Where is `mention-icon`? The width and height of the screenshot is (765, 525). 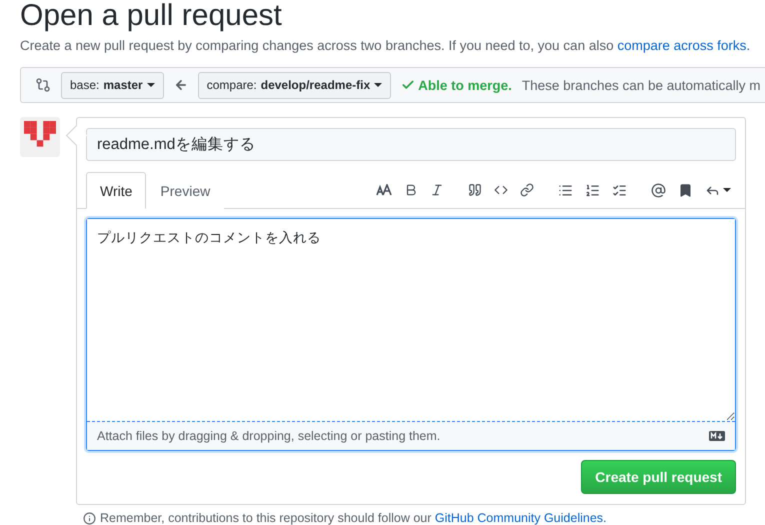 mention-icon is located at coordinates (658, 190).